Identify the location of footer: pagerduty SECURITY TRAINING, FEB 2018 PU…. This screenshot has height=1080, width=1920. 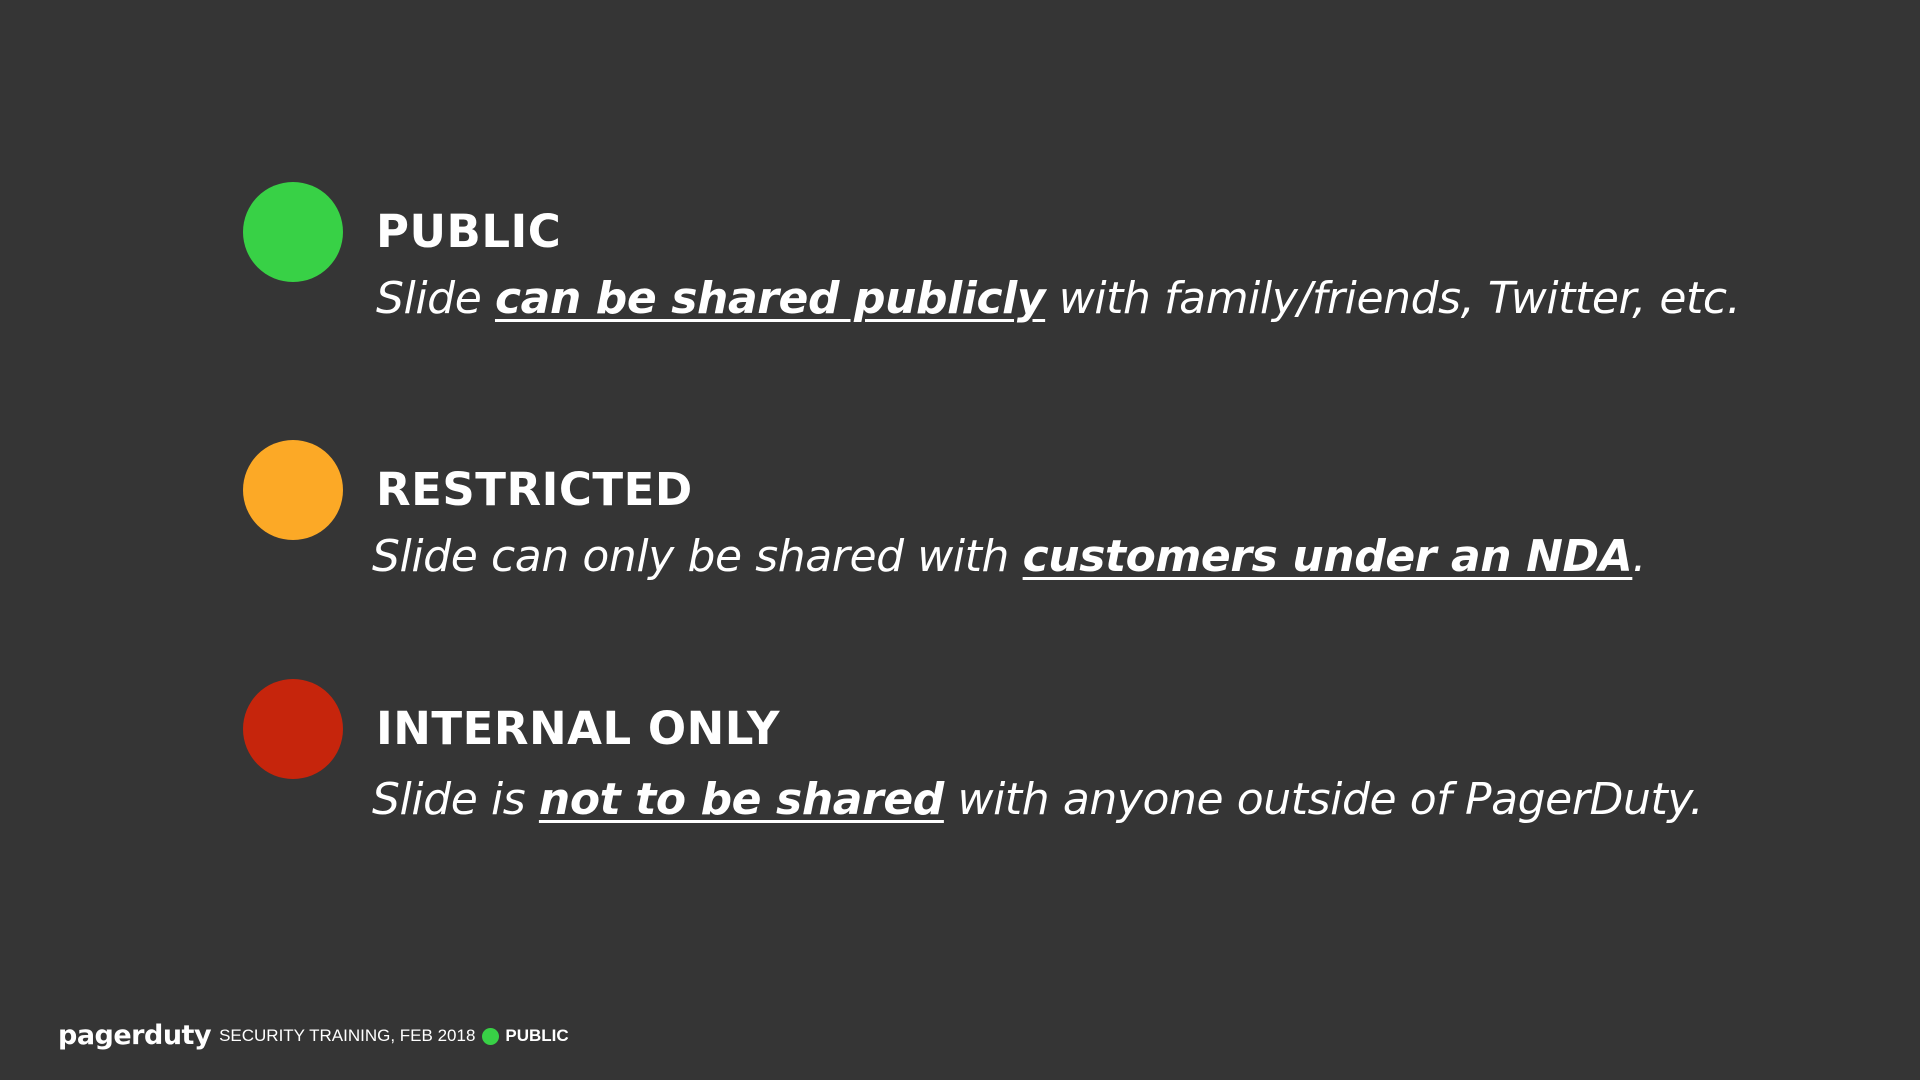
(313, 1036).